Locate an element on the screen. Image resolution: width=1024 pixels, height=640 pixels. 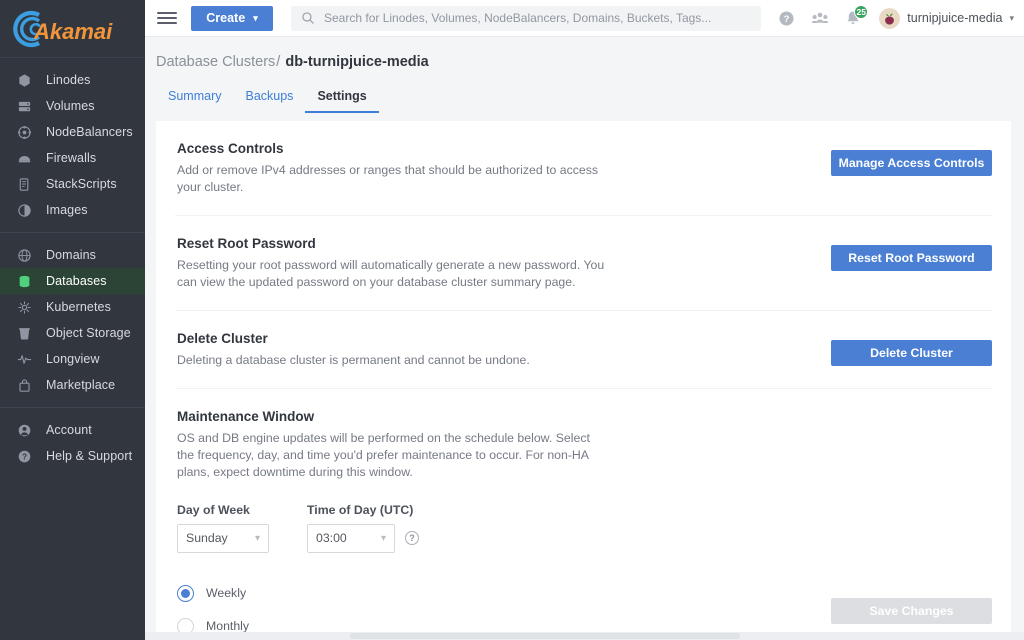
day-of-week-value: Sunday is located at coordinates (207, 538).